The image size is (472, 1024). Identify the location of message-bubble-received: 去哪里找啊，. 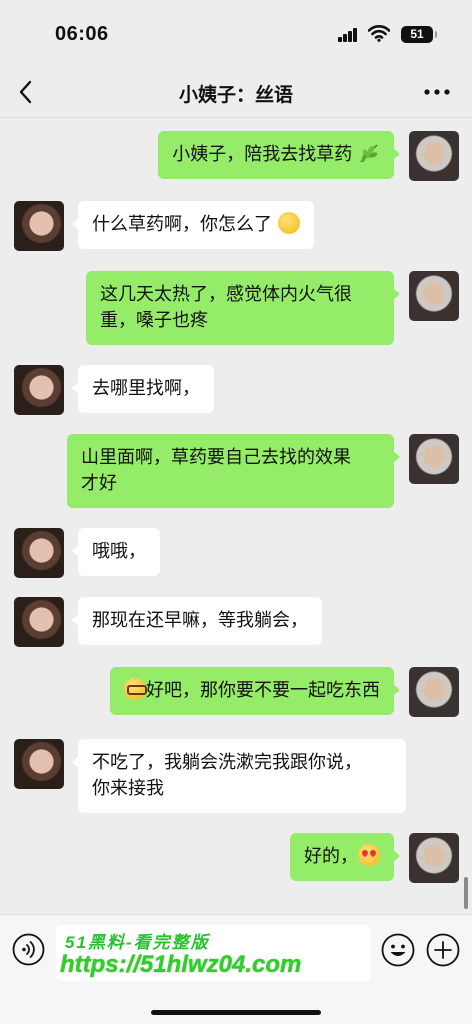
(143, 389).